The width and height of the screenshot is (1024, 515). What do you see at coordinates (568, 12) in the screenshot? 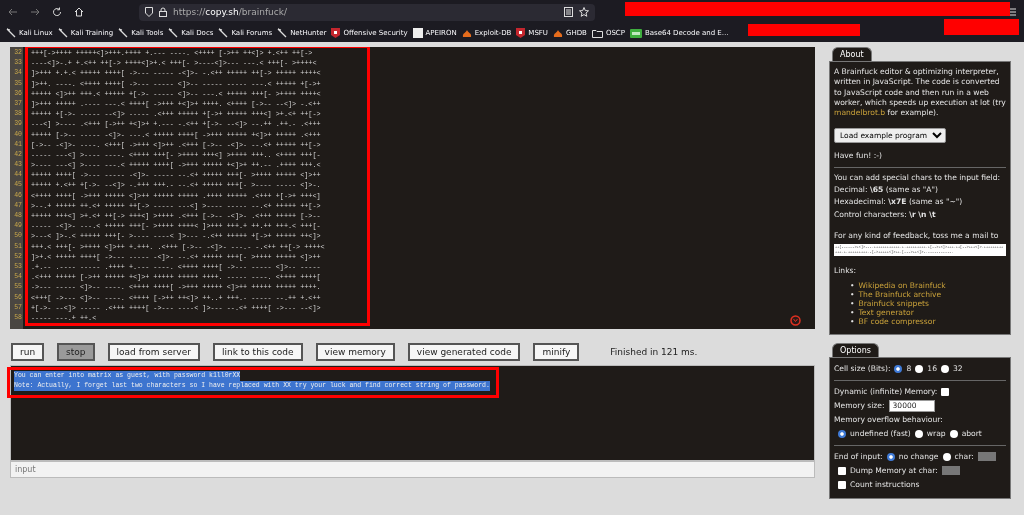
I see `reader-icon` at bounding box center [568, 12].